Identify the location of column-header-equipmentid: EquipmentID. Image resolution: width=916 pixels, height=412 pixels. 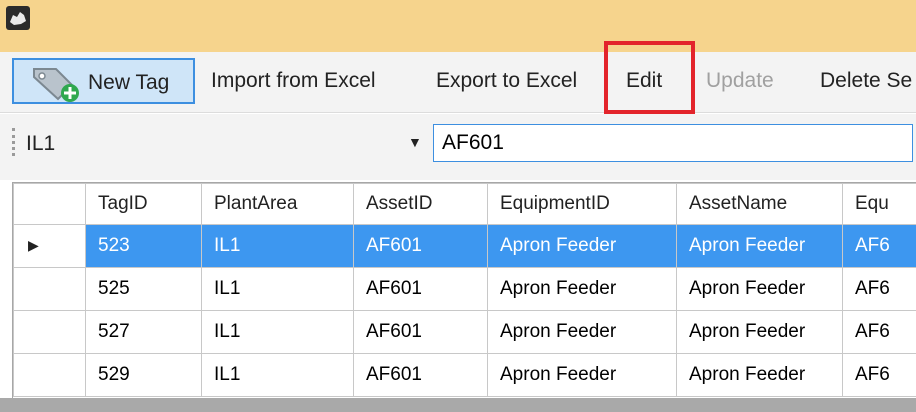
(582, 204).